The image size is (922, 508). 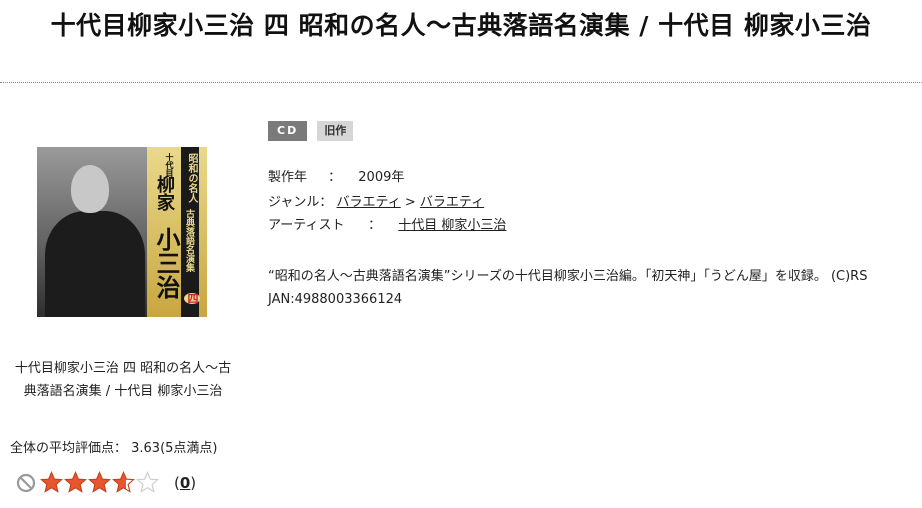 What do you see at coordinates (166, 263) in the screenshot?
I see `cover-name-text: 小三治` at bounding box center [166, 263].